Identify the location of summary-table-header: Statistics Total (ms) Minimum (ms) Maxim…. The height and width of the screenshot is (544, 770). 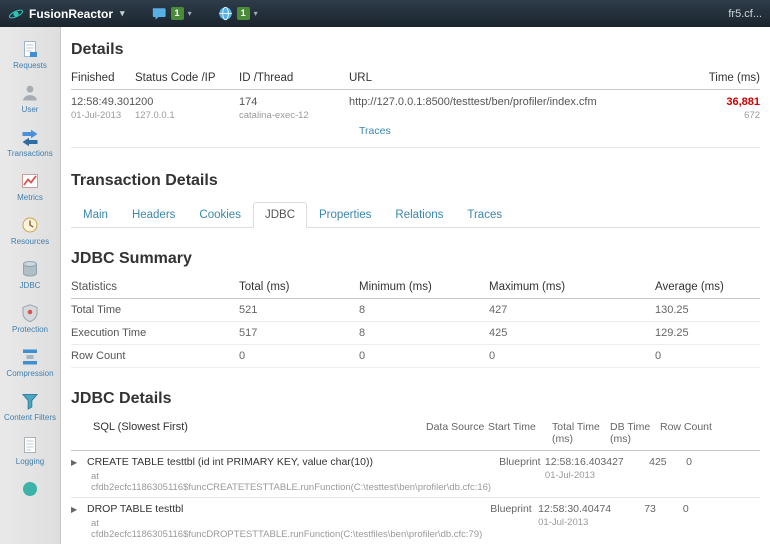
(415, 288).